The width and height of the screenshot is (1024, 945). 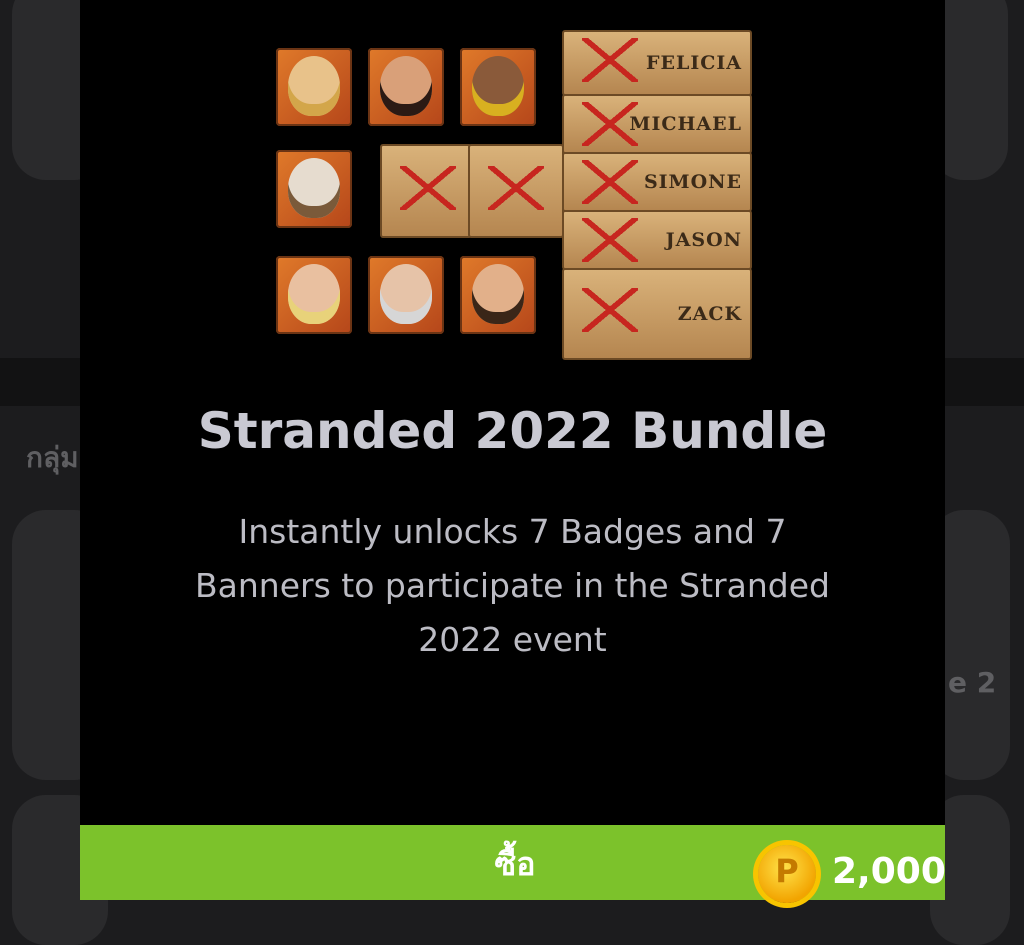 I want to click on background-group-label: กลุ่ม, so click(x=52, y=457).